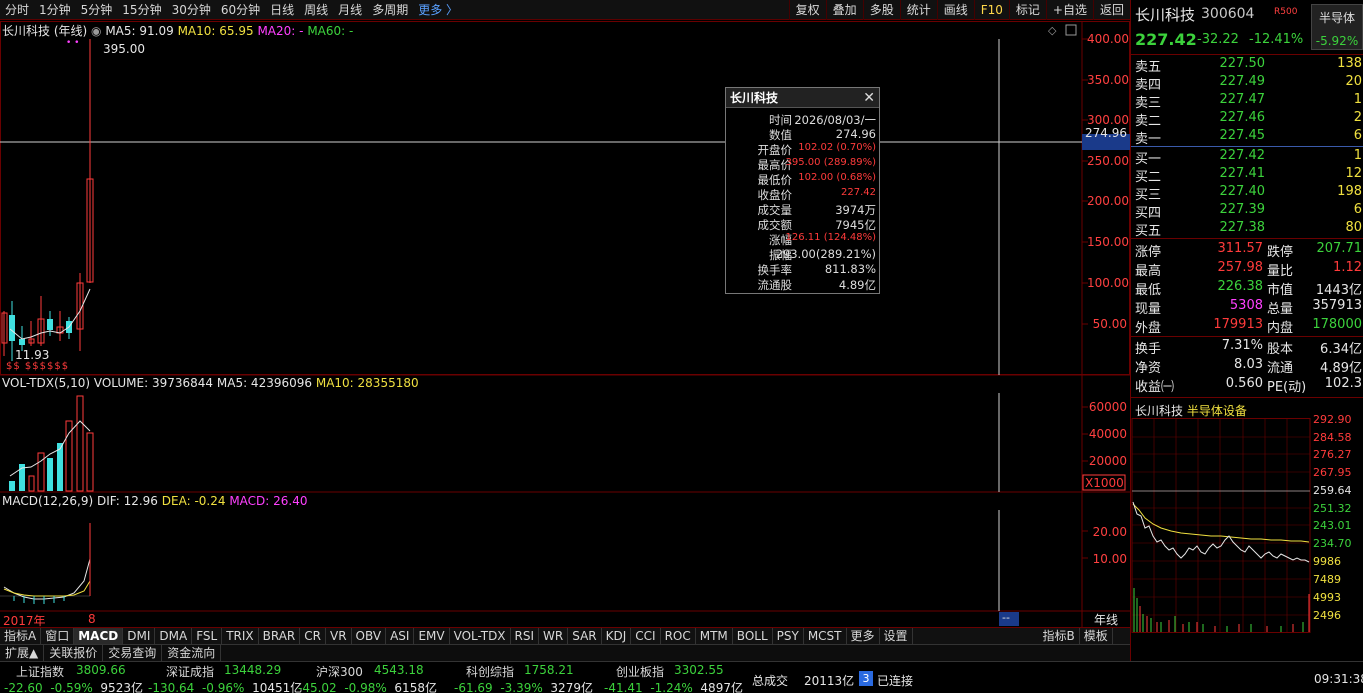  Describe the element at coordinates (918, 10) in the screenshot. I see `statistics-button: 统计` at that location.